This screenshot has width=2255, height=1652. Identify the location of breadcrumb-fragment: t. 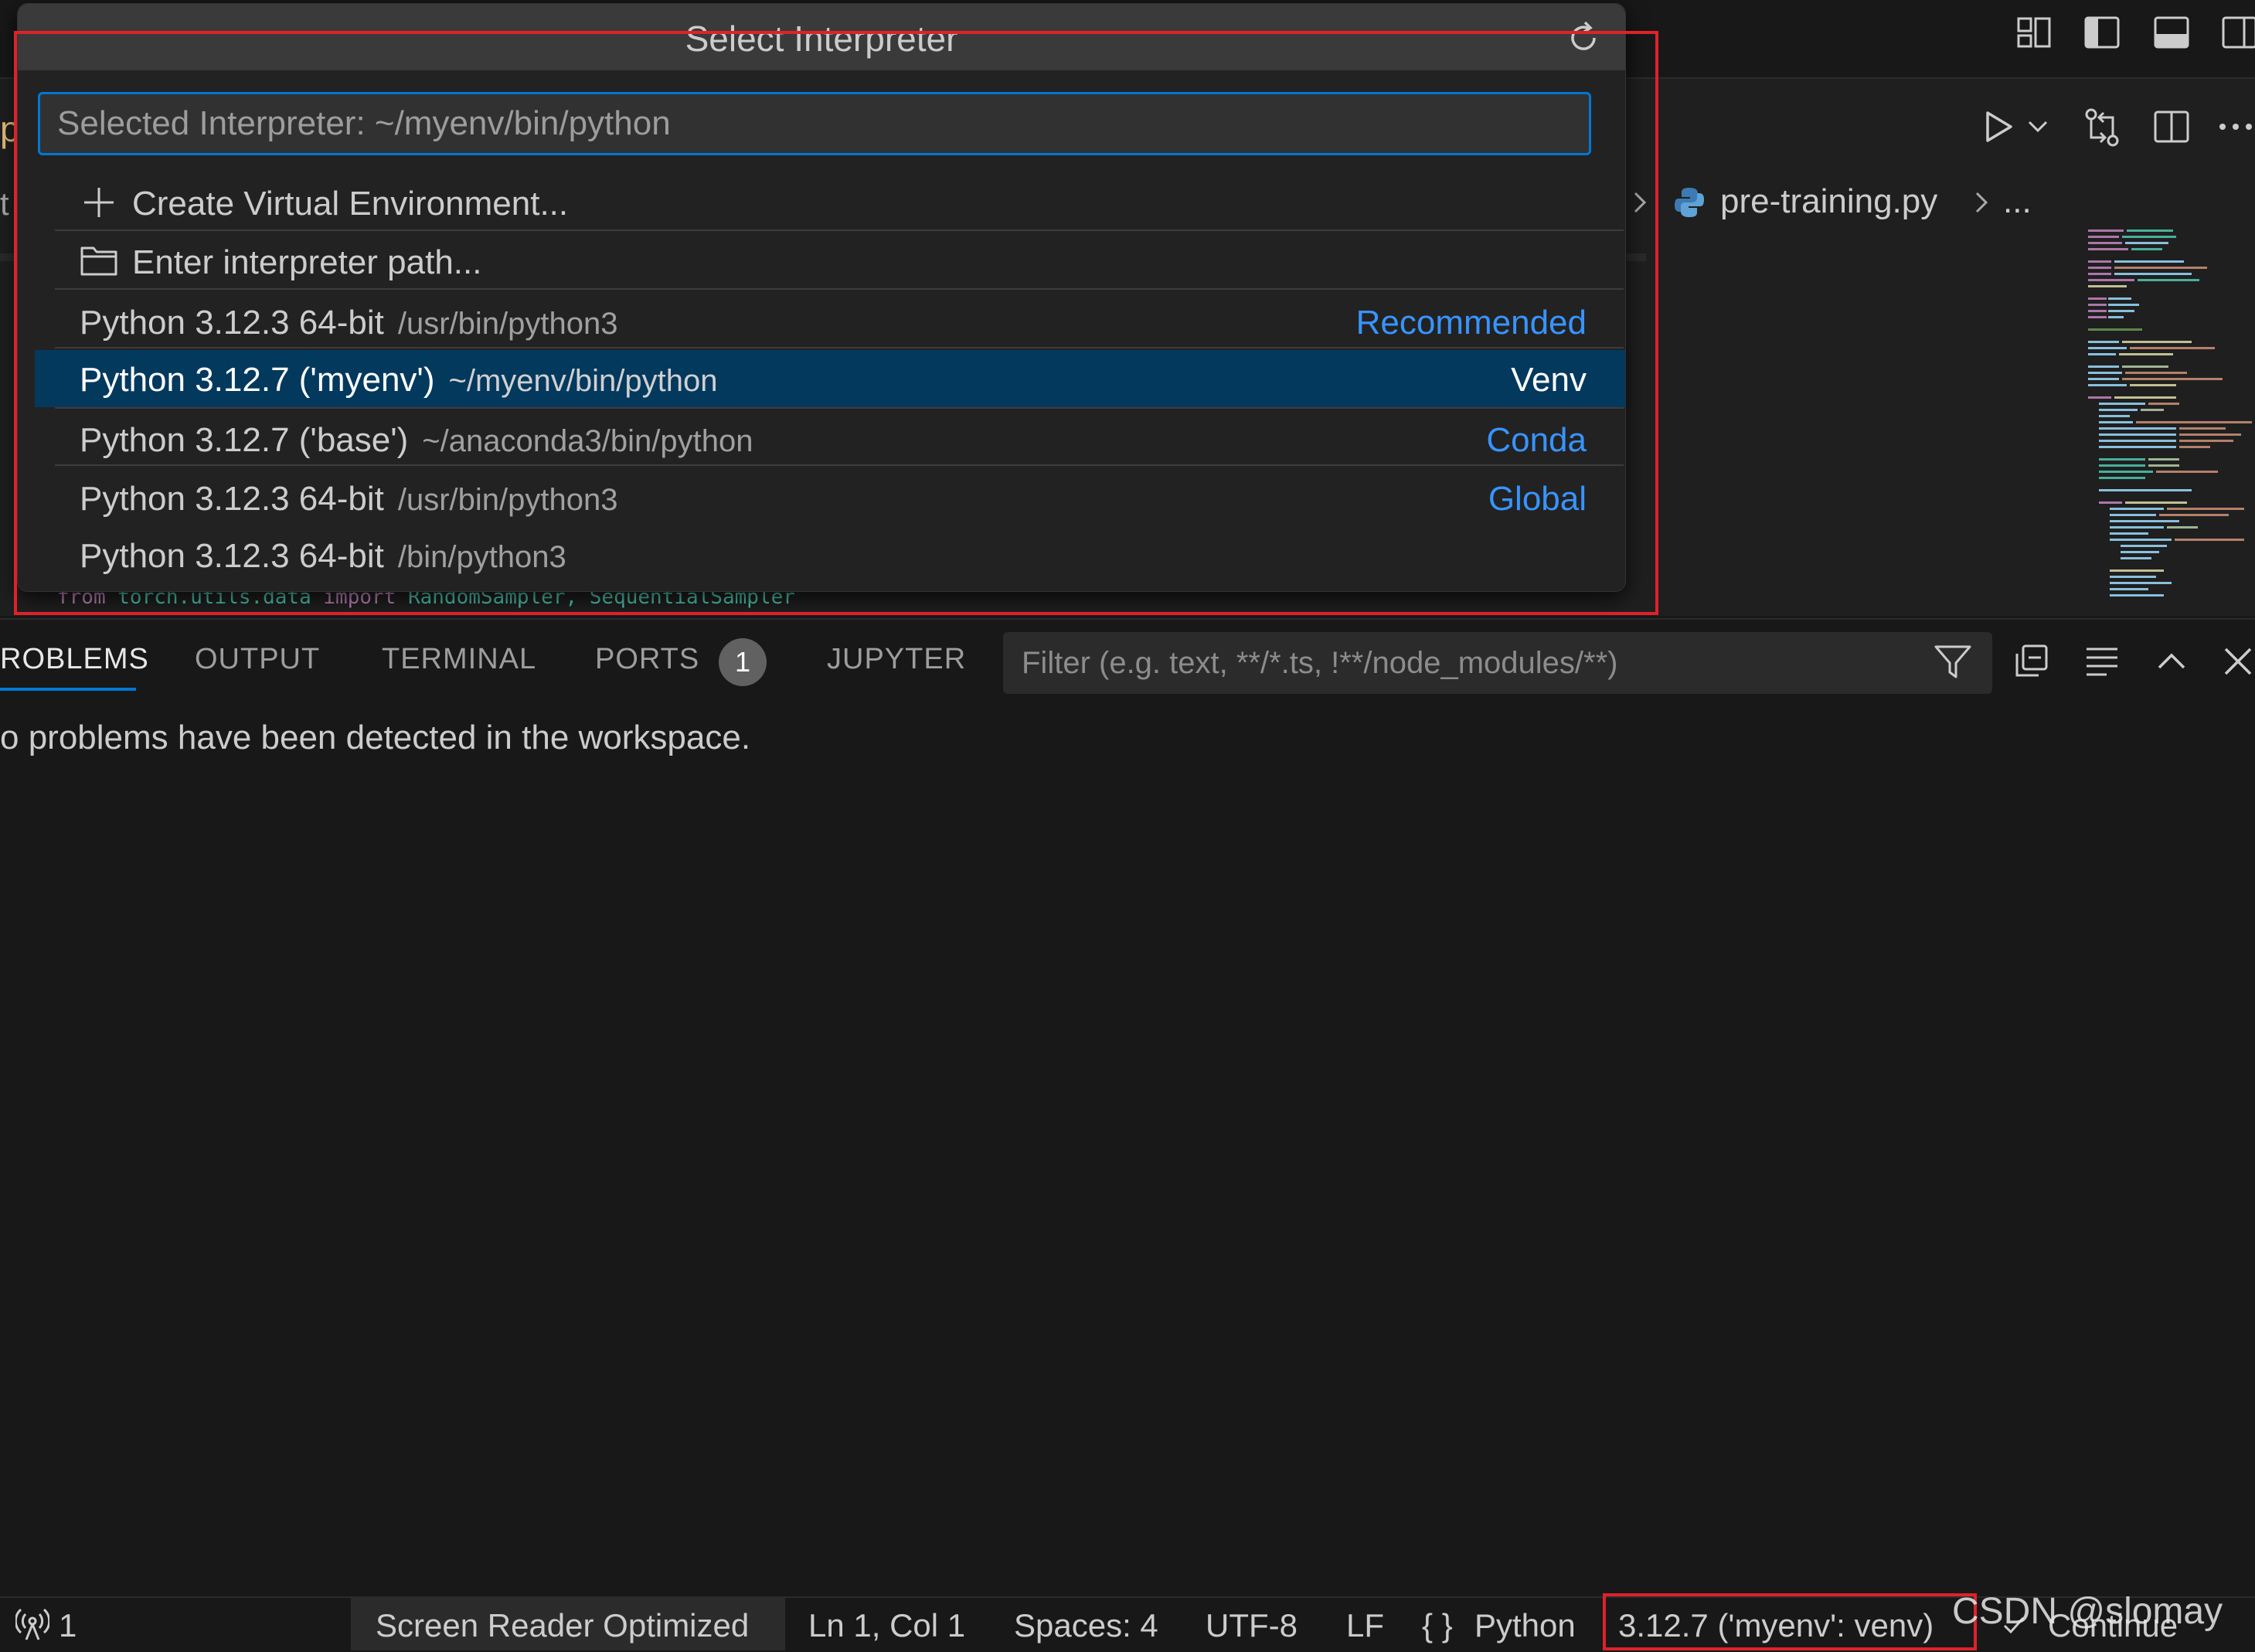
(4, 204).